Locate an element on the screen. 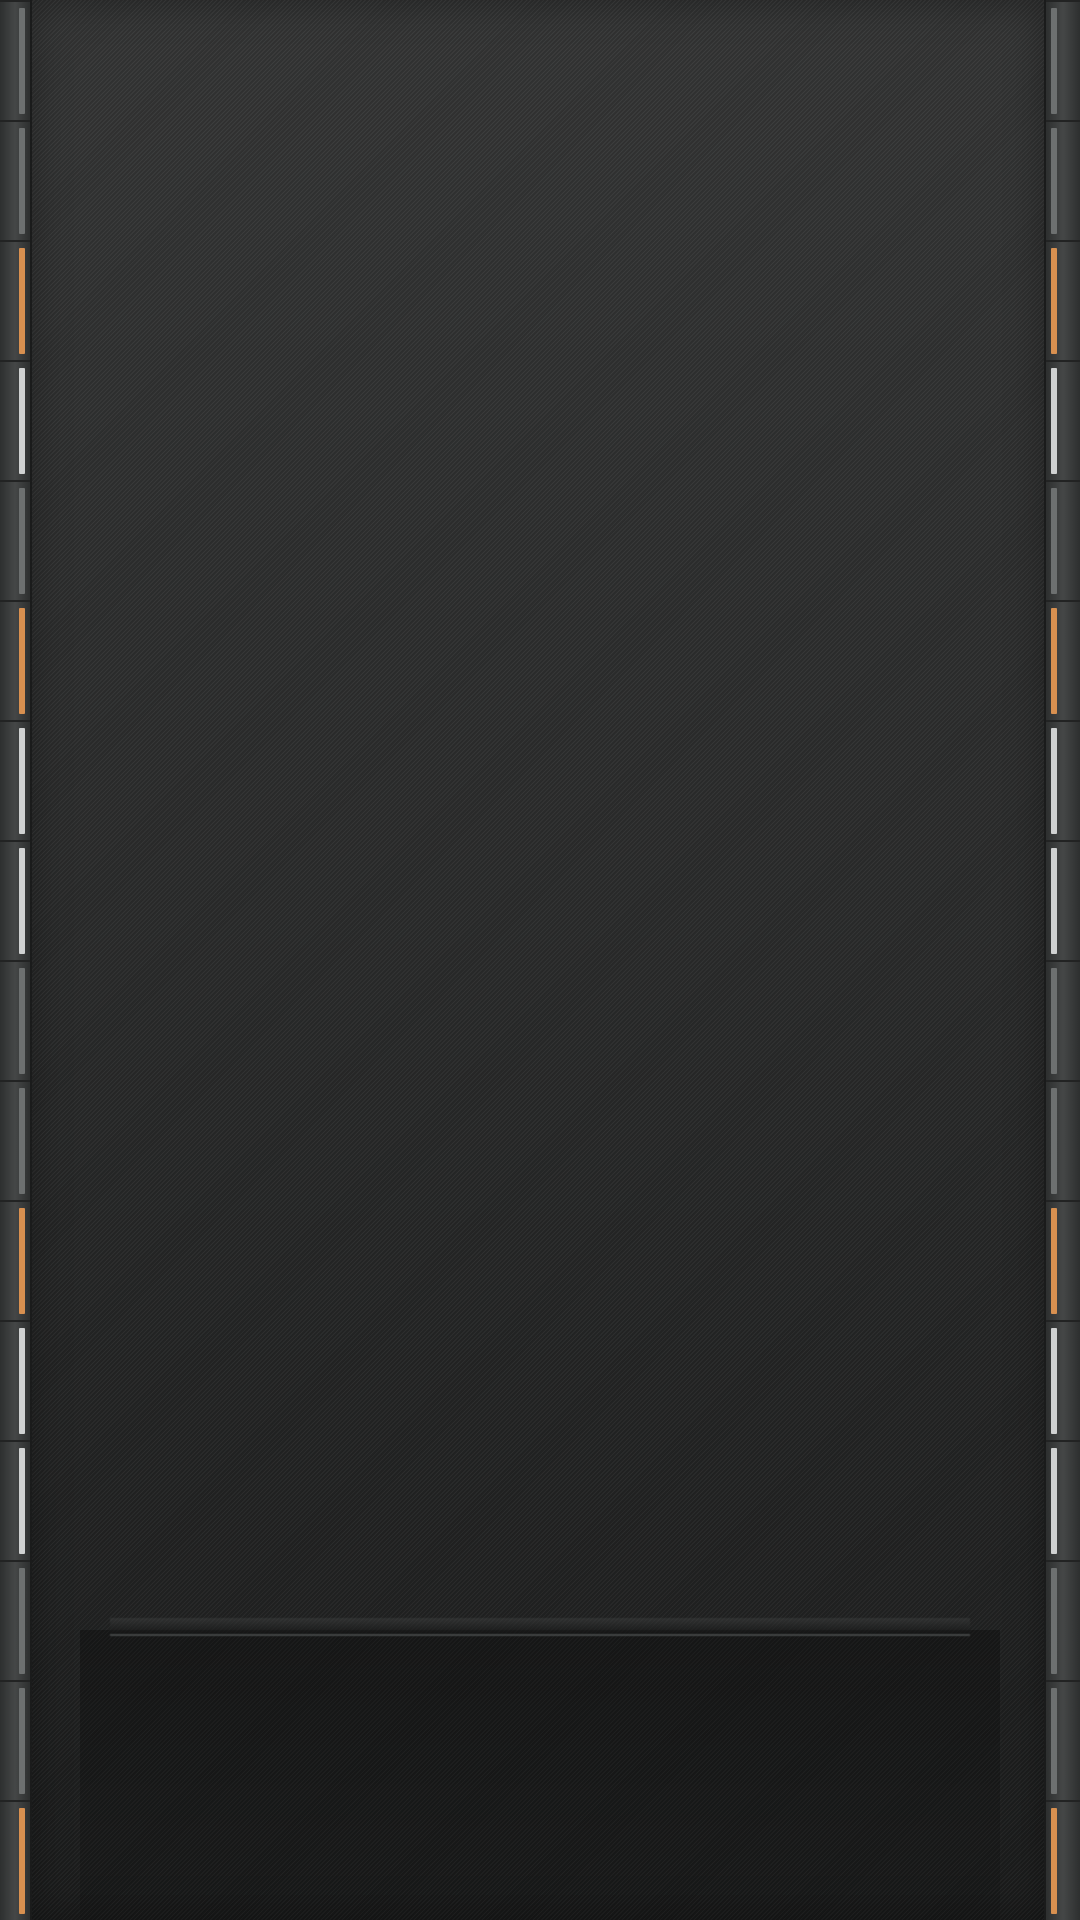 This screenshot has height=1920, width=1080. dock-shelf is located at coordinates (540, 1627).